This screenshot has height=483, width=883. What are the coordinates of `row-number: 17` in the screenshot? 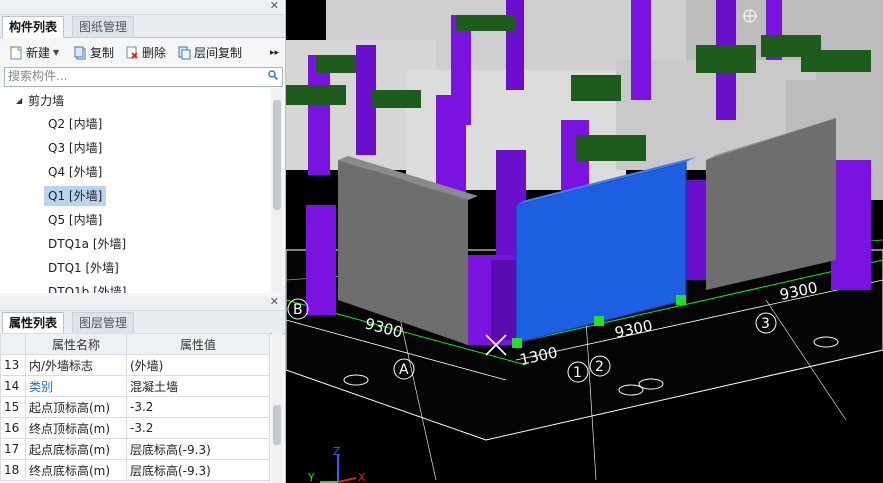 It's located at (13, 449).